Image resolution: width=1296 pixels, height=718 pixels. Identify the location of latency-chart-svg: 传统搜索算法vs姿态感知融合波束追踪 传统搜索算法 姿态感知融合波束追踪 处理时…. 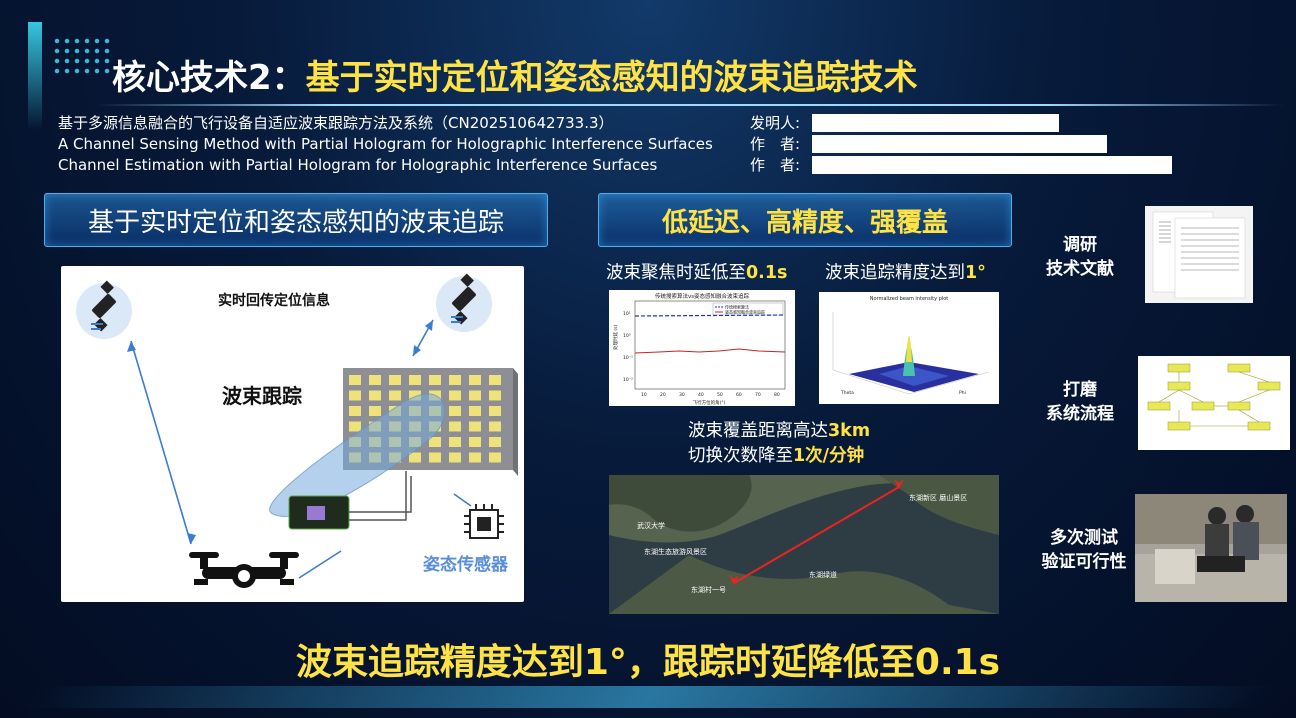
(699, 349).